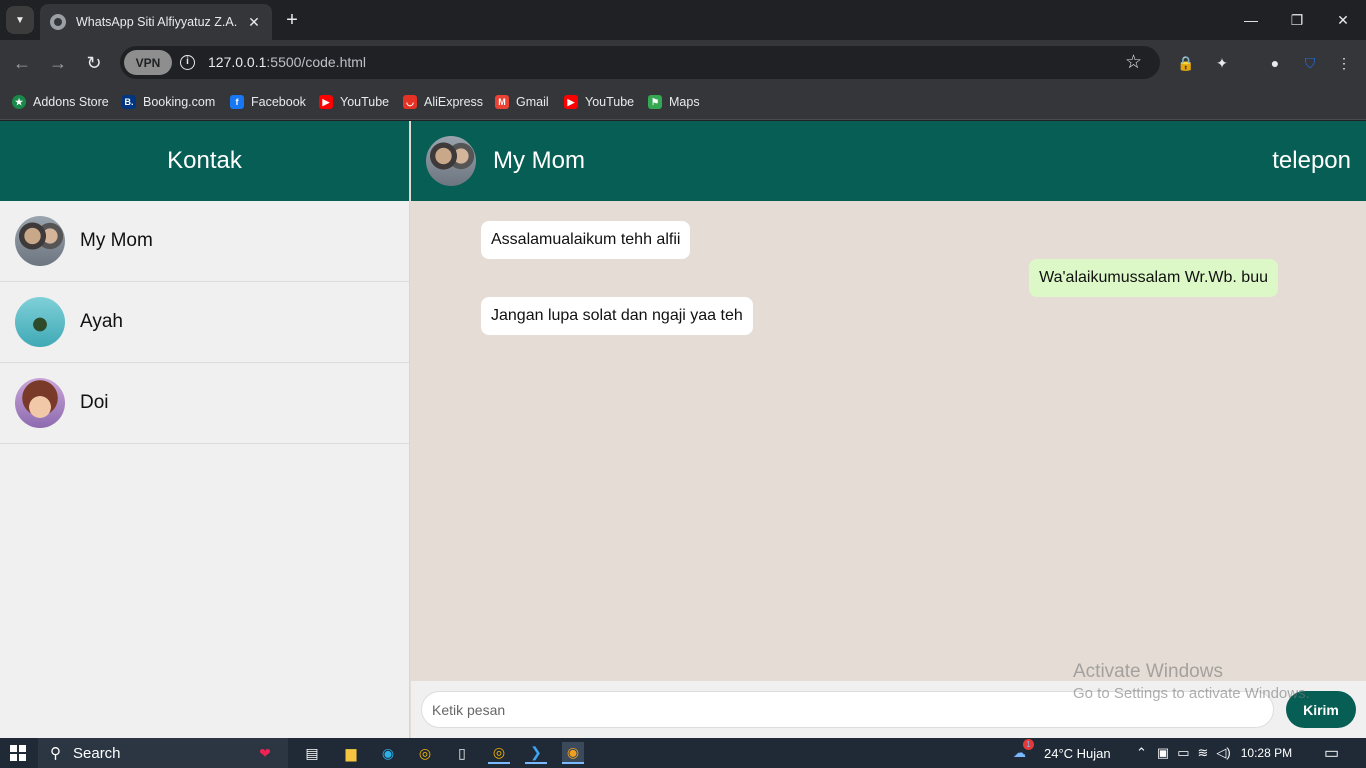 The height and width of the screenshot is (768, 1366). What do you see at coordinates (462, 753) in the screenshot?
I see `notepad-icon: ▯` at bounding box center [462, 753].